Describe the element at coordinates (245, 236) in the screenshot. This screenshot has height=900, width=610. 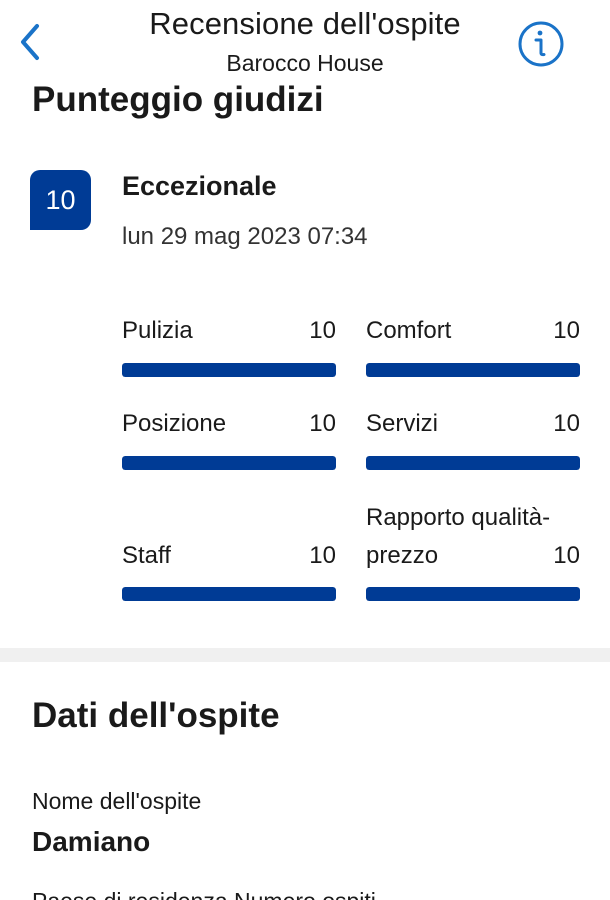
I see `review-date: lun 29 mag 2023 07:34` at that location.